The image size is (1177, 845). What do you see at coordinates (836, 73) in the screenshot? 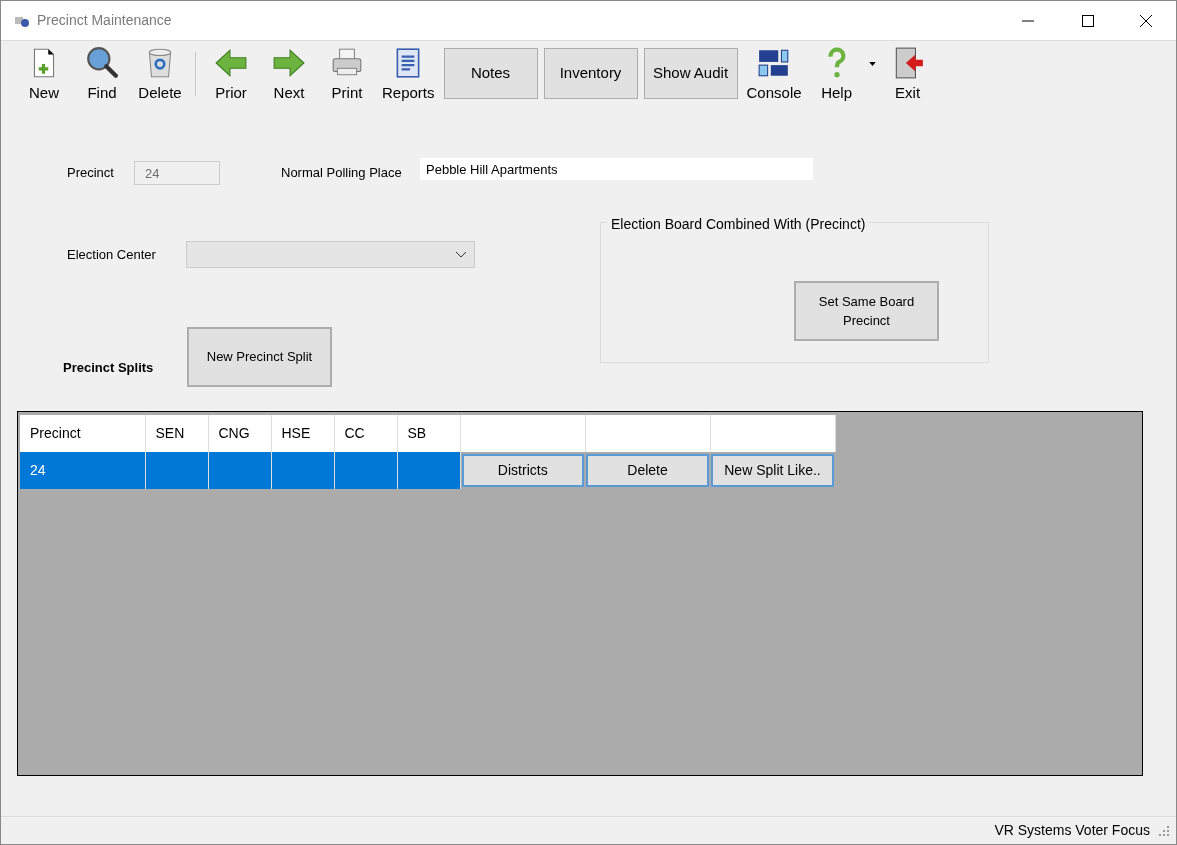
I see `toolbar-button: Help` at bounding box center [836, 73].